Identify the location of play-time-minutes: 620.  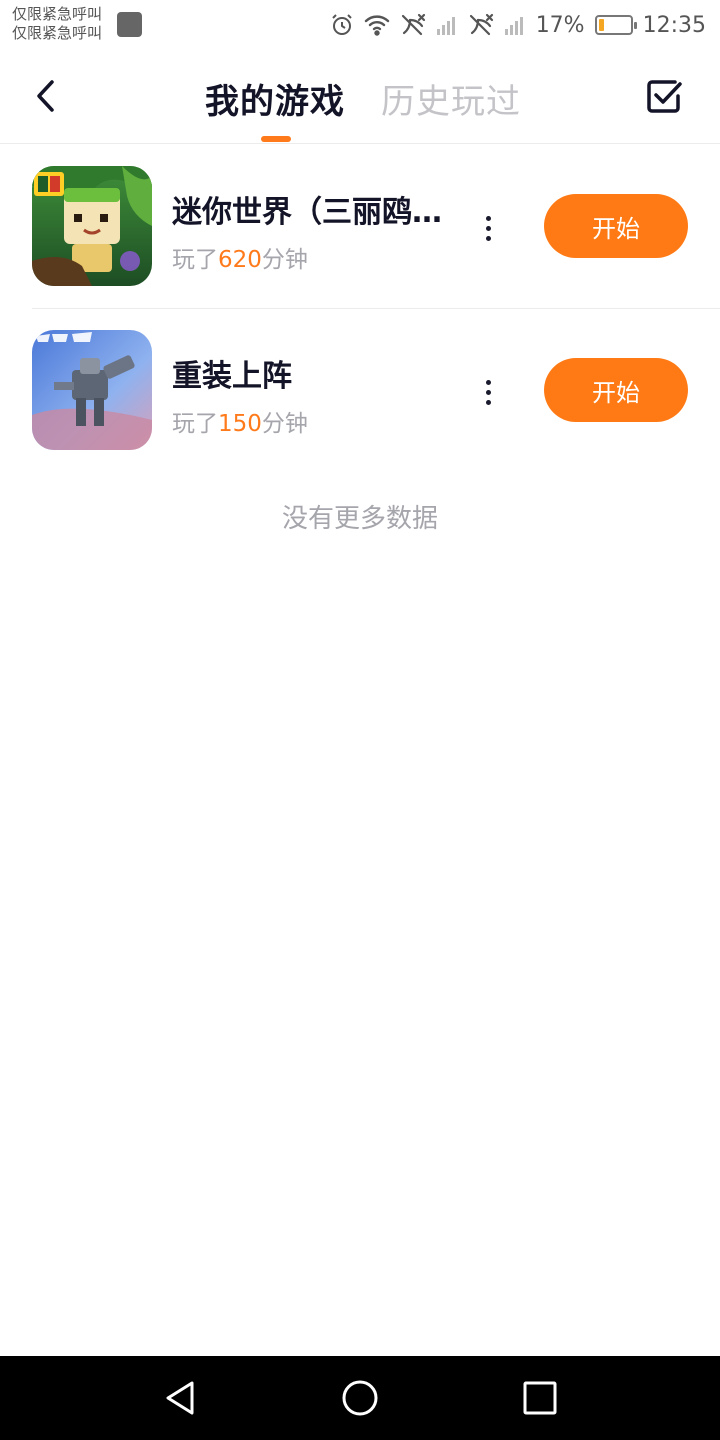
(240, 260).